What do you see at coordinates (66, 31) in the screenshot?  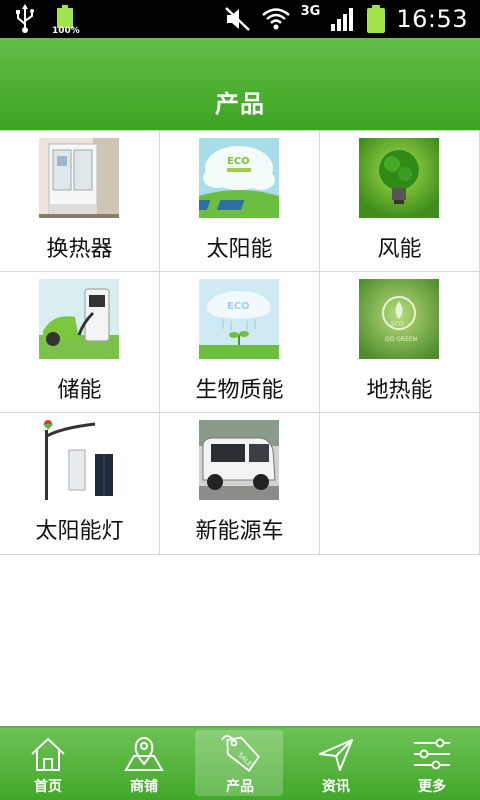 I see `battery-percent: 100%` at bounding box center [66, 31].